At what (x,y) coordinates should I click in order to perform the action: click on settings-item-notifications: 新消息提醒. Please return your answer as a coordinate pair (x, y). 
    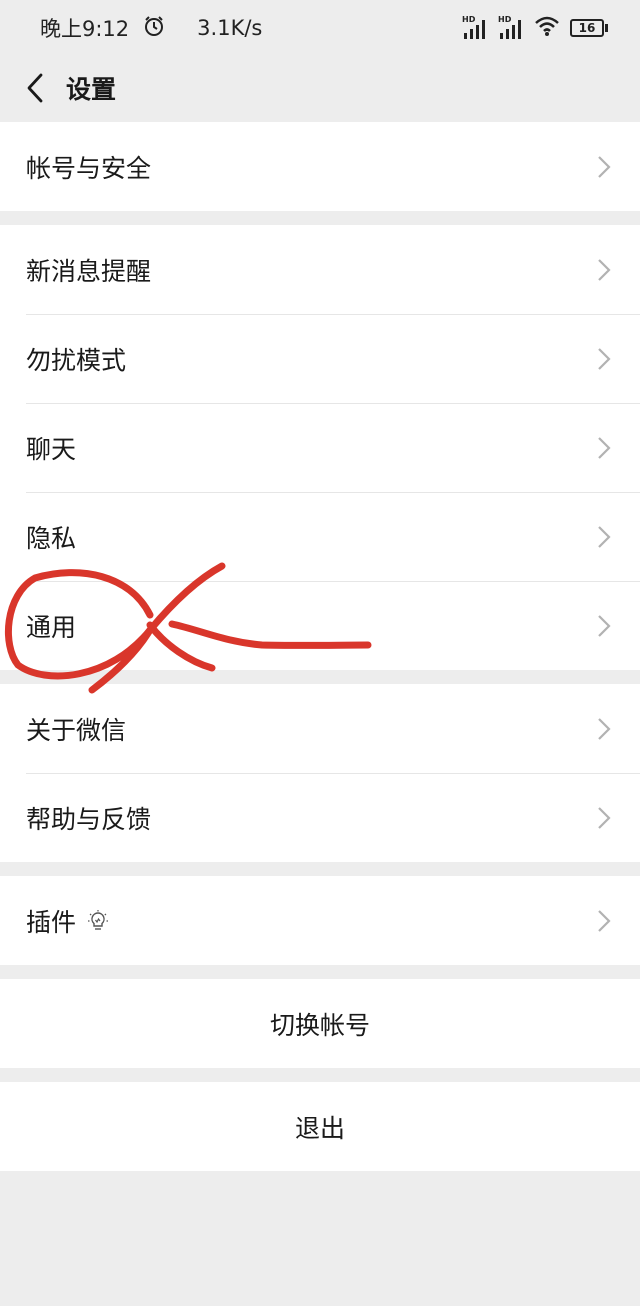
    Looking at the image, I should click on (320, 269).